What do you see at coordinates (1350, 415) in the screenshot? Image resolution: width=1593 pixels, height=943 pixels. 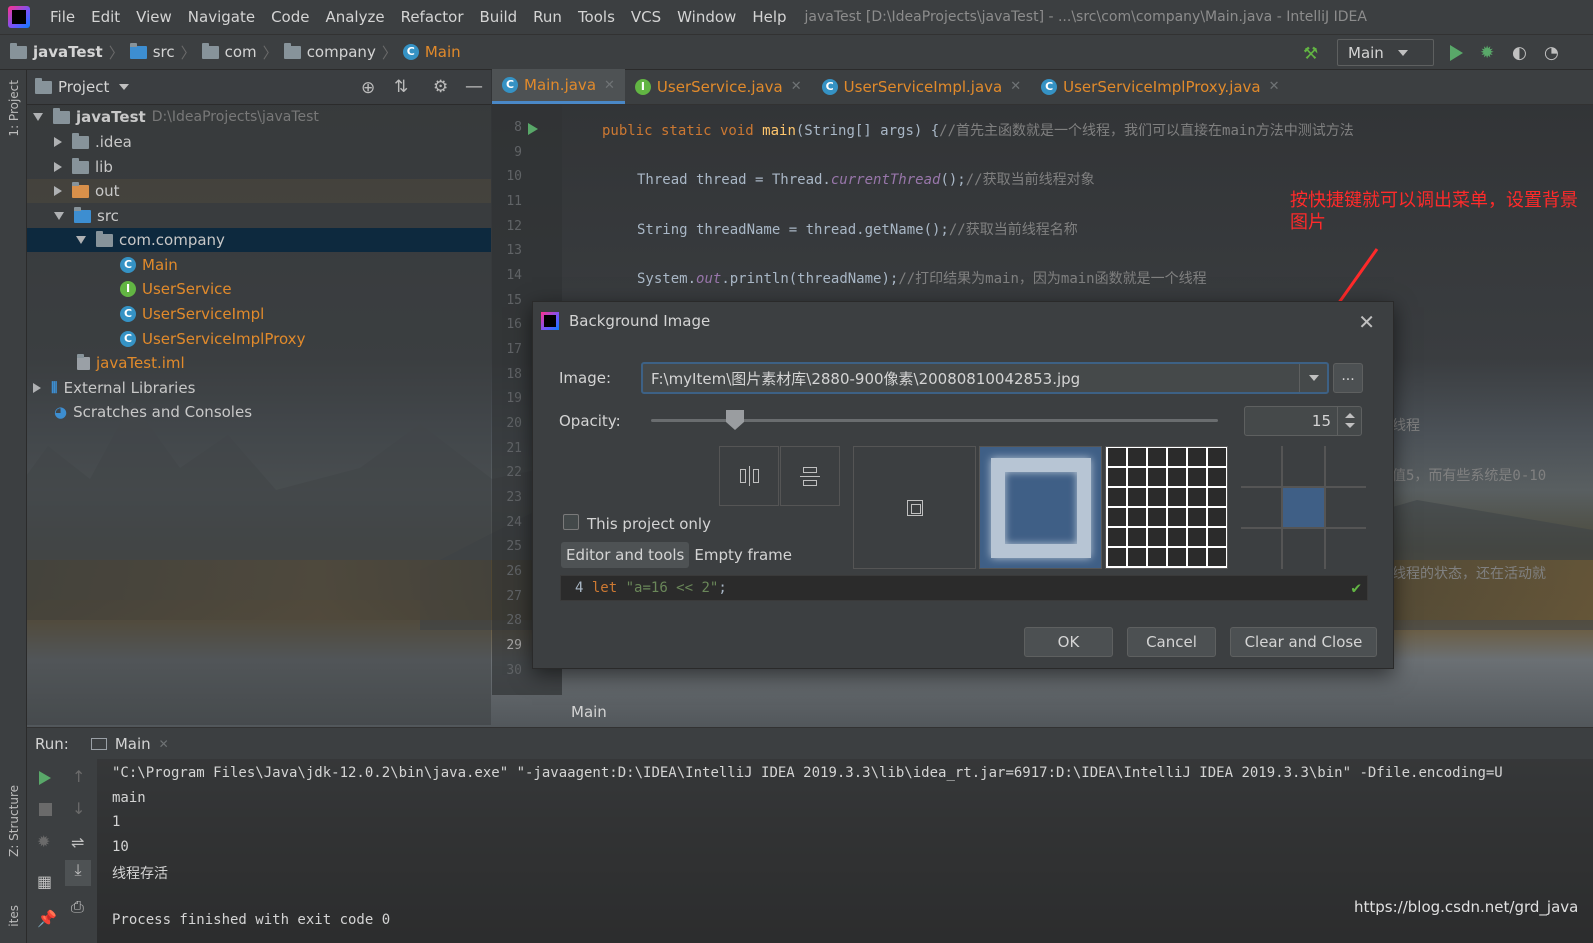 I see `chevron-up-icon` at bounding box center [1350, 415].